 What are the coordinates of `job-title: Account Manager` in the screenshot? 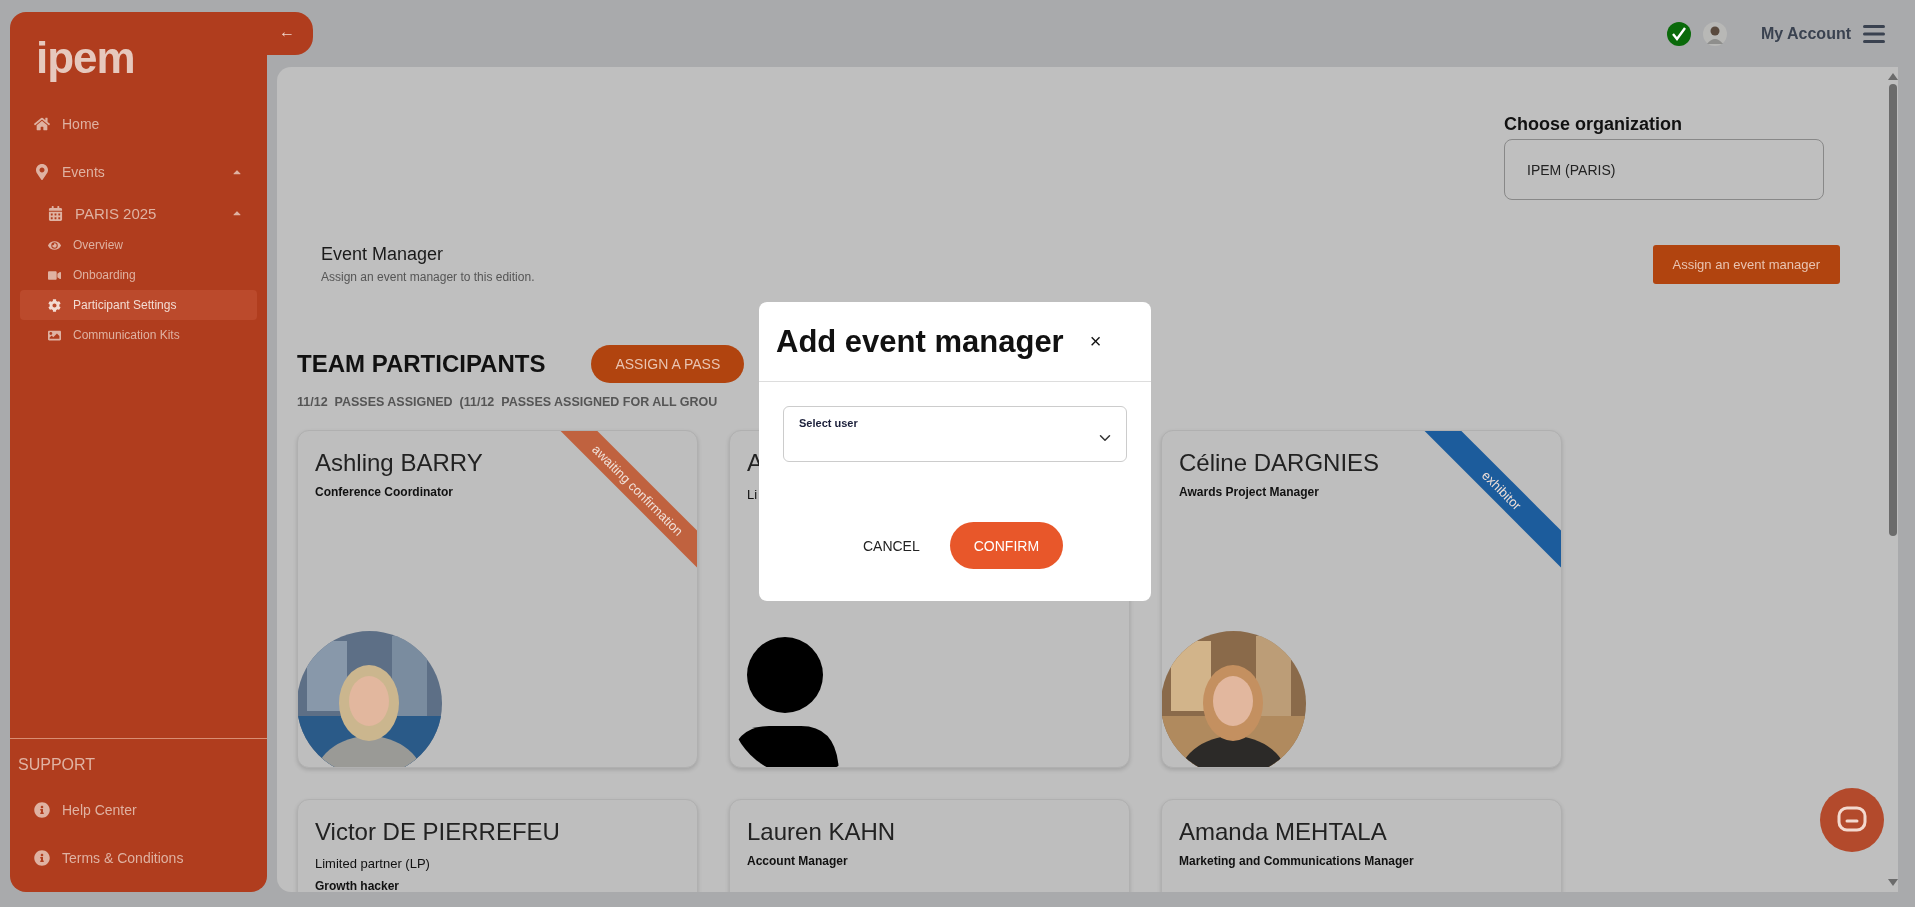 It's located at (797, 861).